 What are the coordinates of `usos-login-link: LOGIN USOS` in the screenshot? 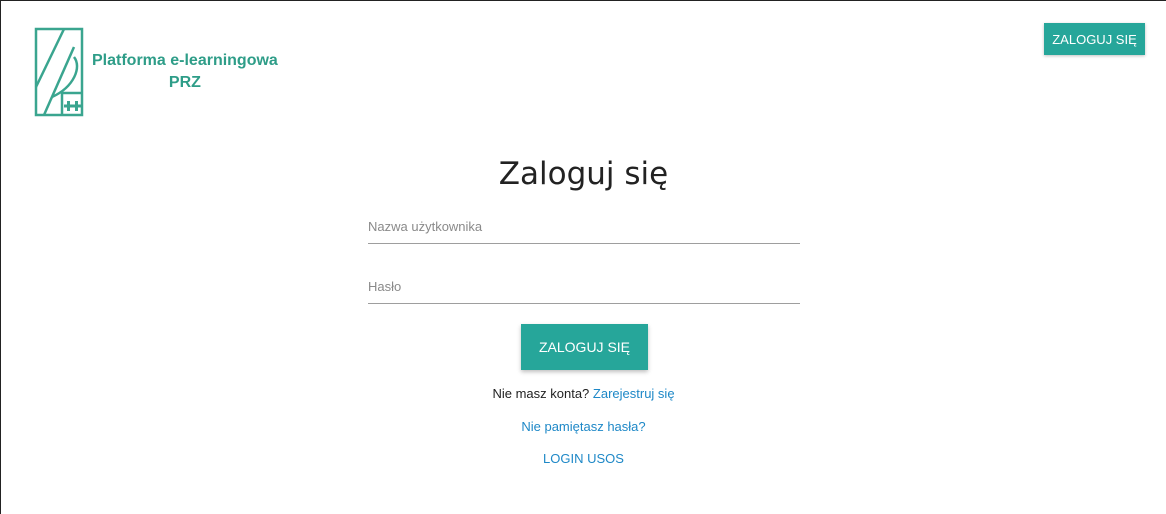 It's located at (583, 458).